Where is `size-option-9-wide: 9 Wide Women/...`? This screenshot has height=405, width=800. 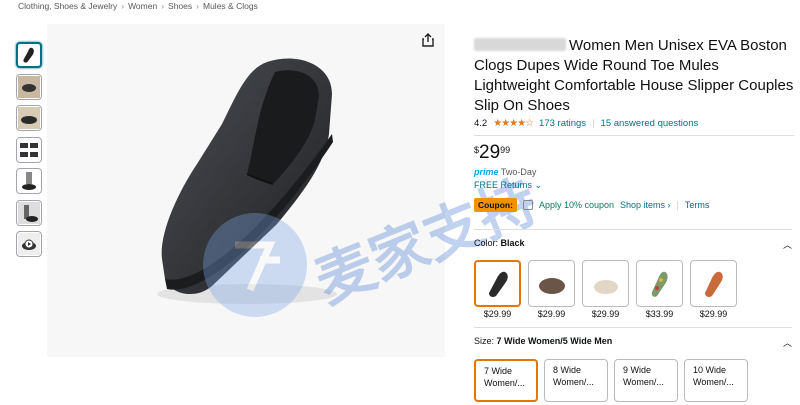 size-option-9-wide: 9 Wide Women/... is located at coordinates (646, 380).